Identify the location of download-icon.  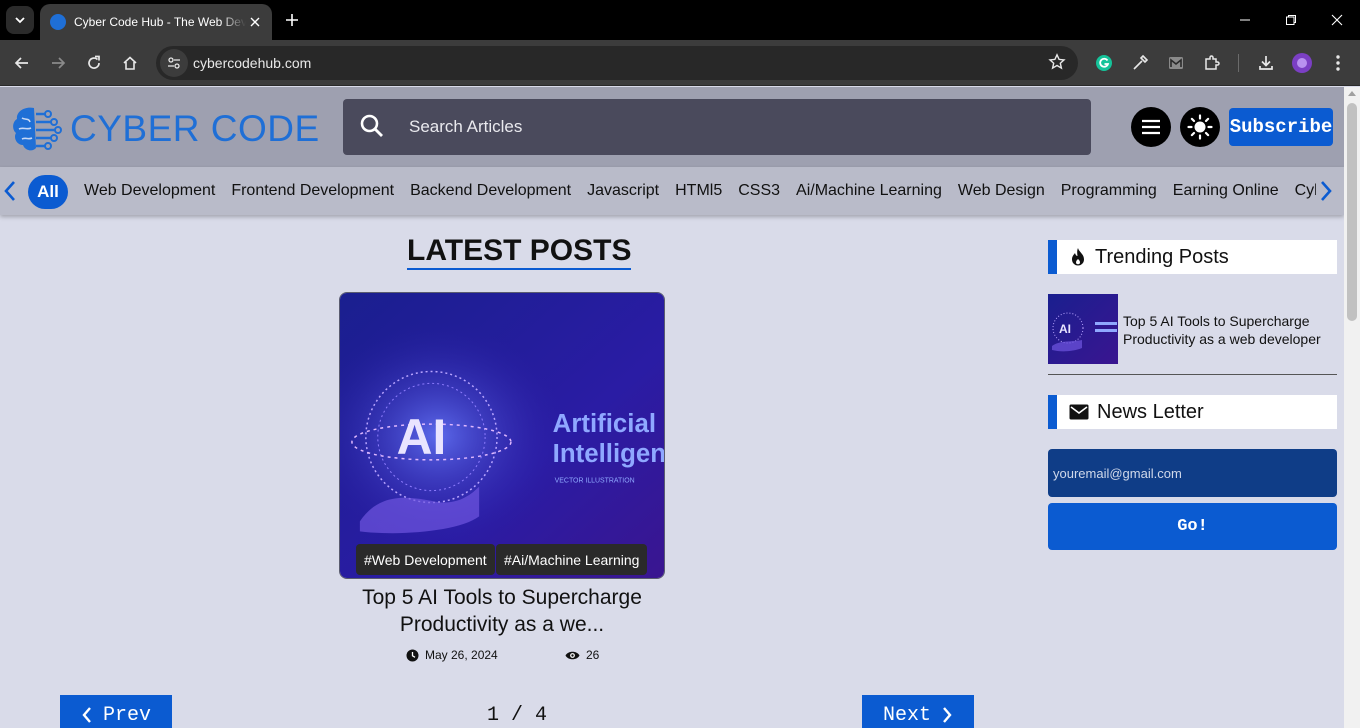
(1266, 63).